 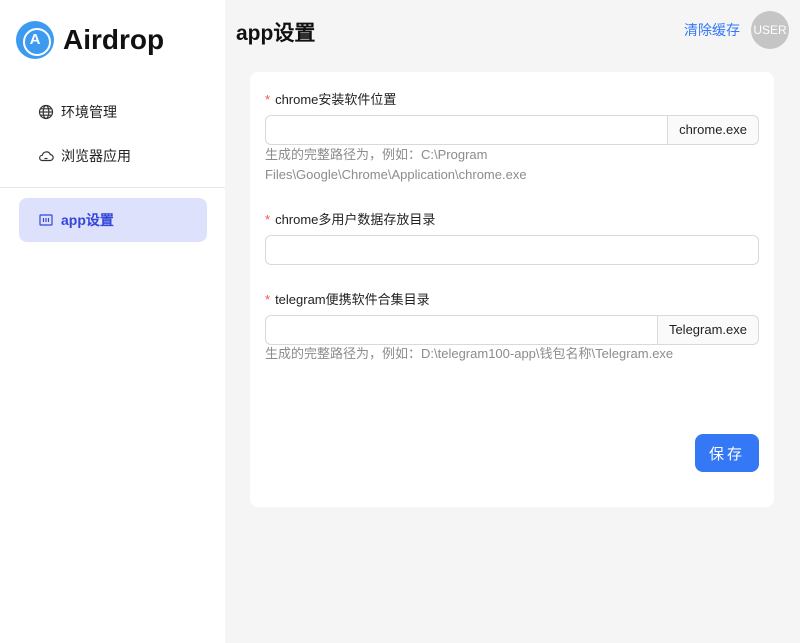 I want to click on logo-letter: A, so click(x=35, y=39).